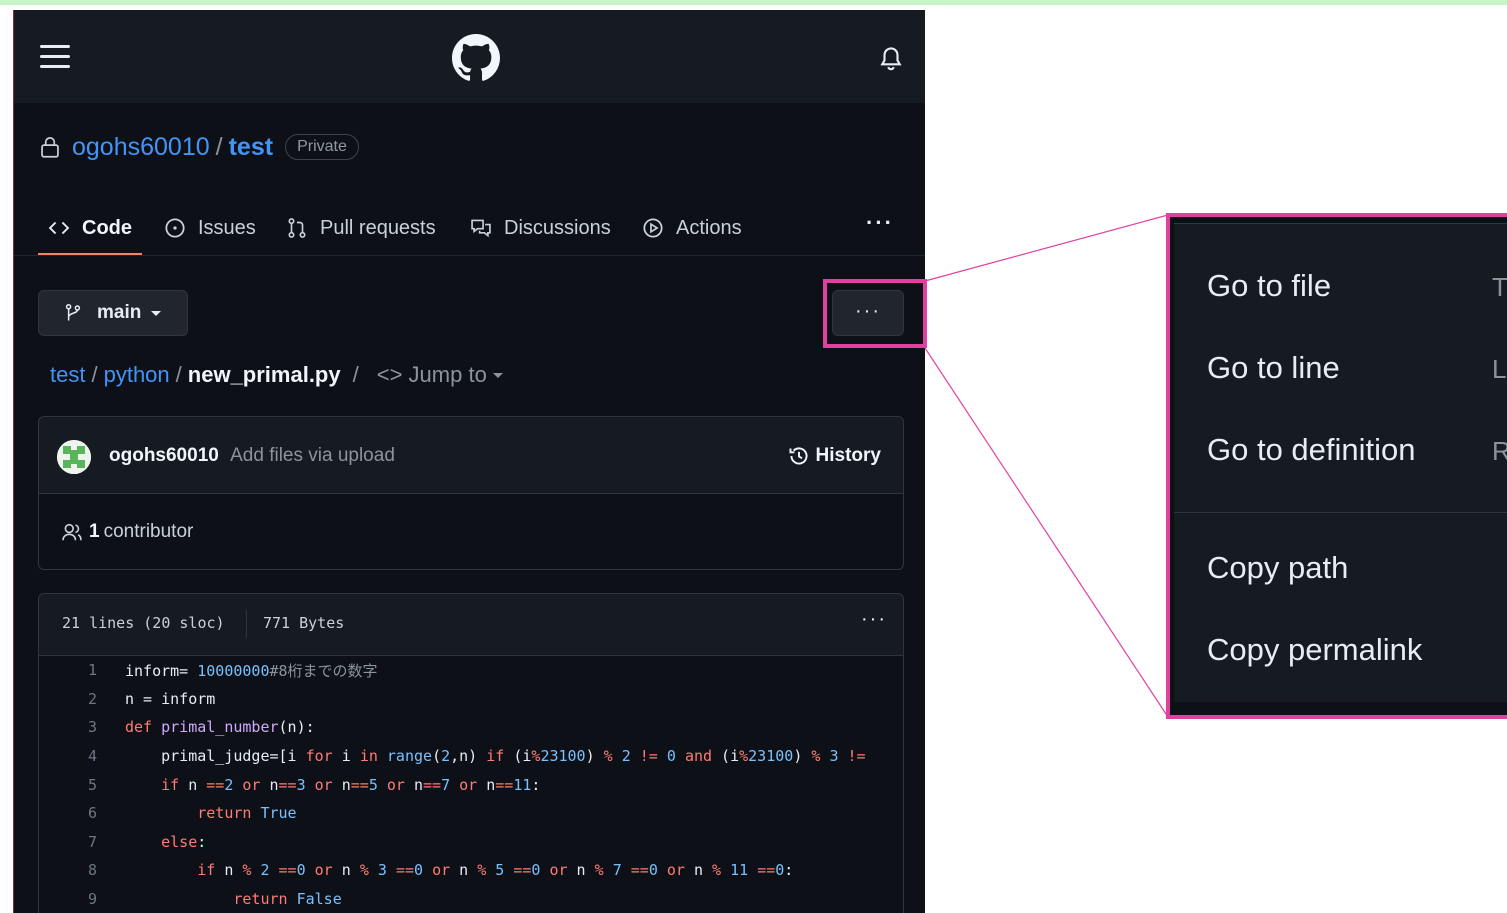  I want to click on top-strip, so click(753, 2).